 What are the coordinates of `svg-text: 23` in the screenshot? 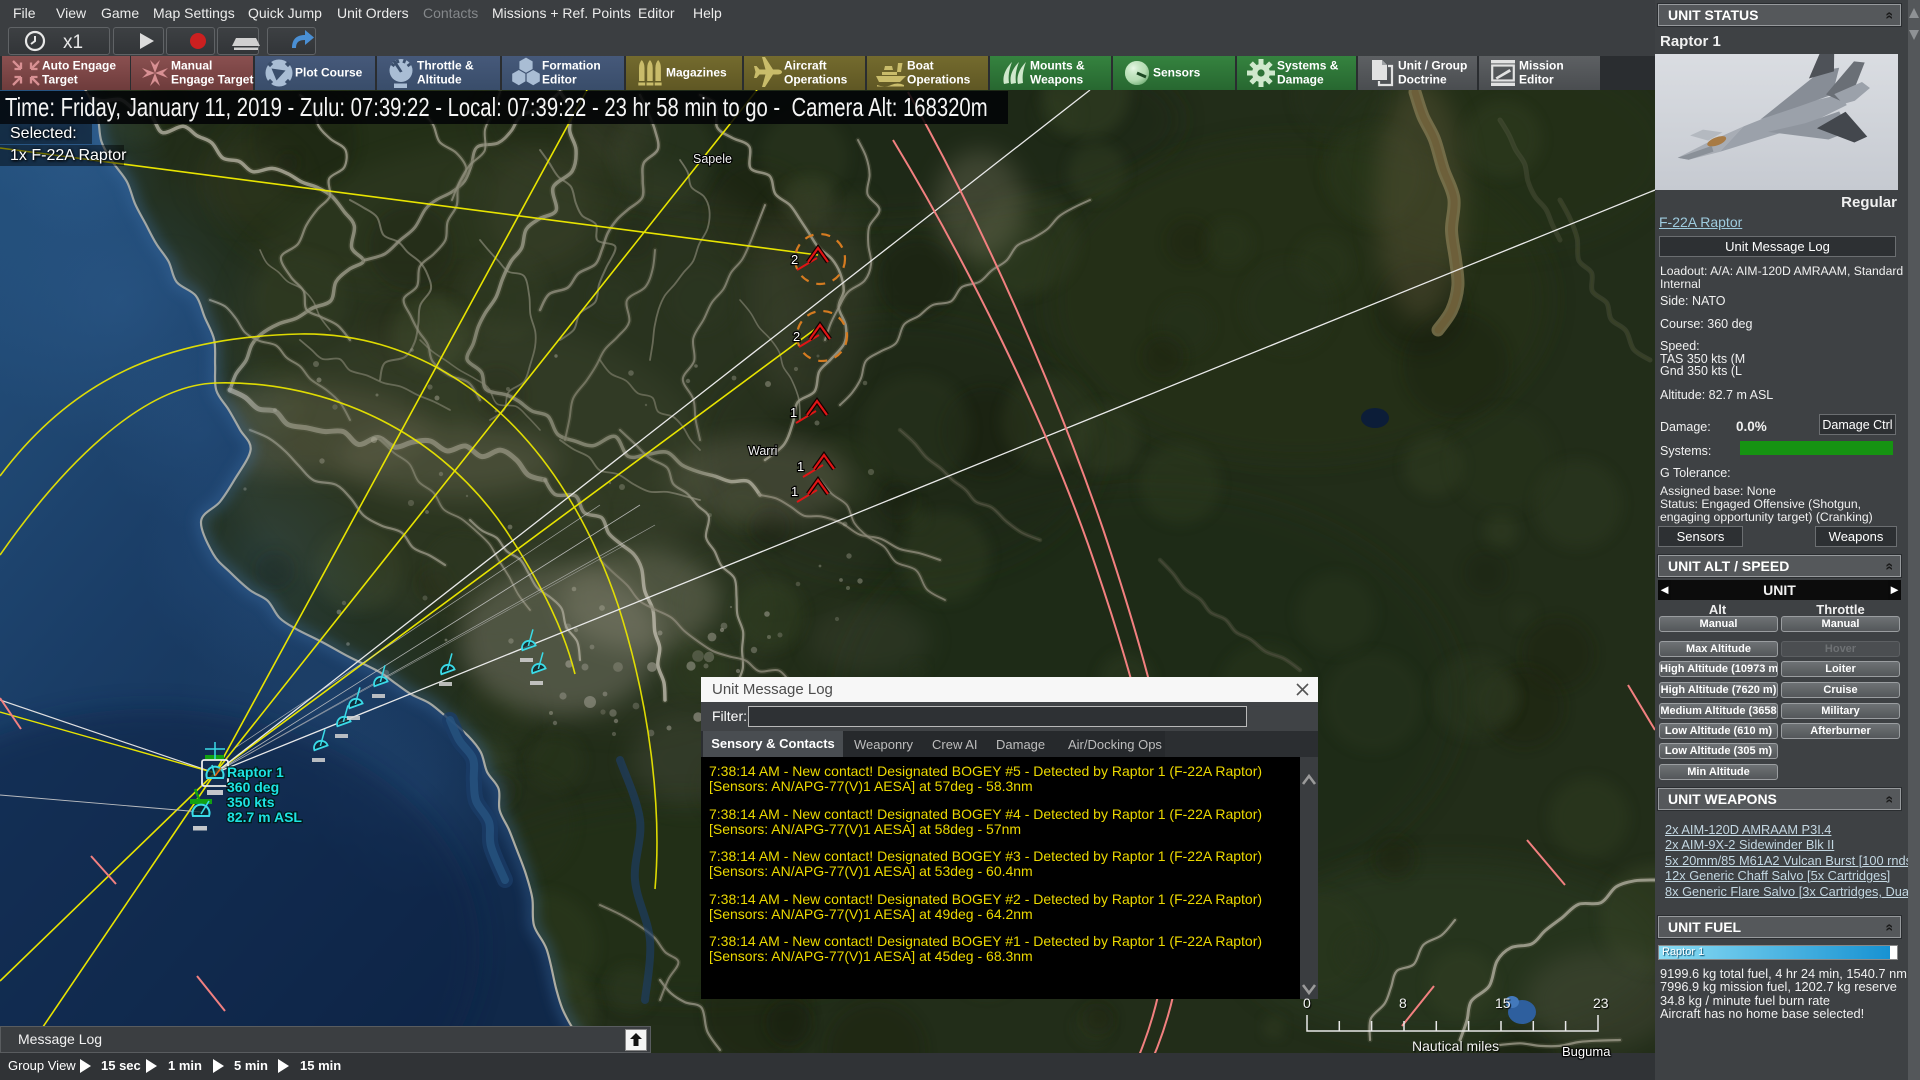 It's located at (1601, 1003).